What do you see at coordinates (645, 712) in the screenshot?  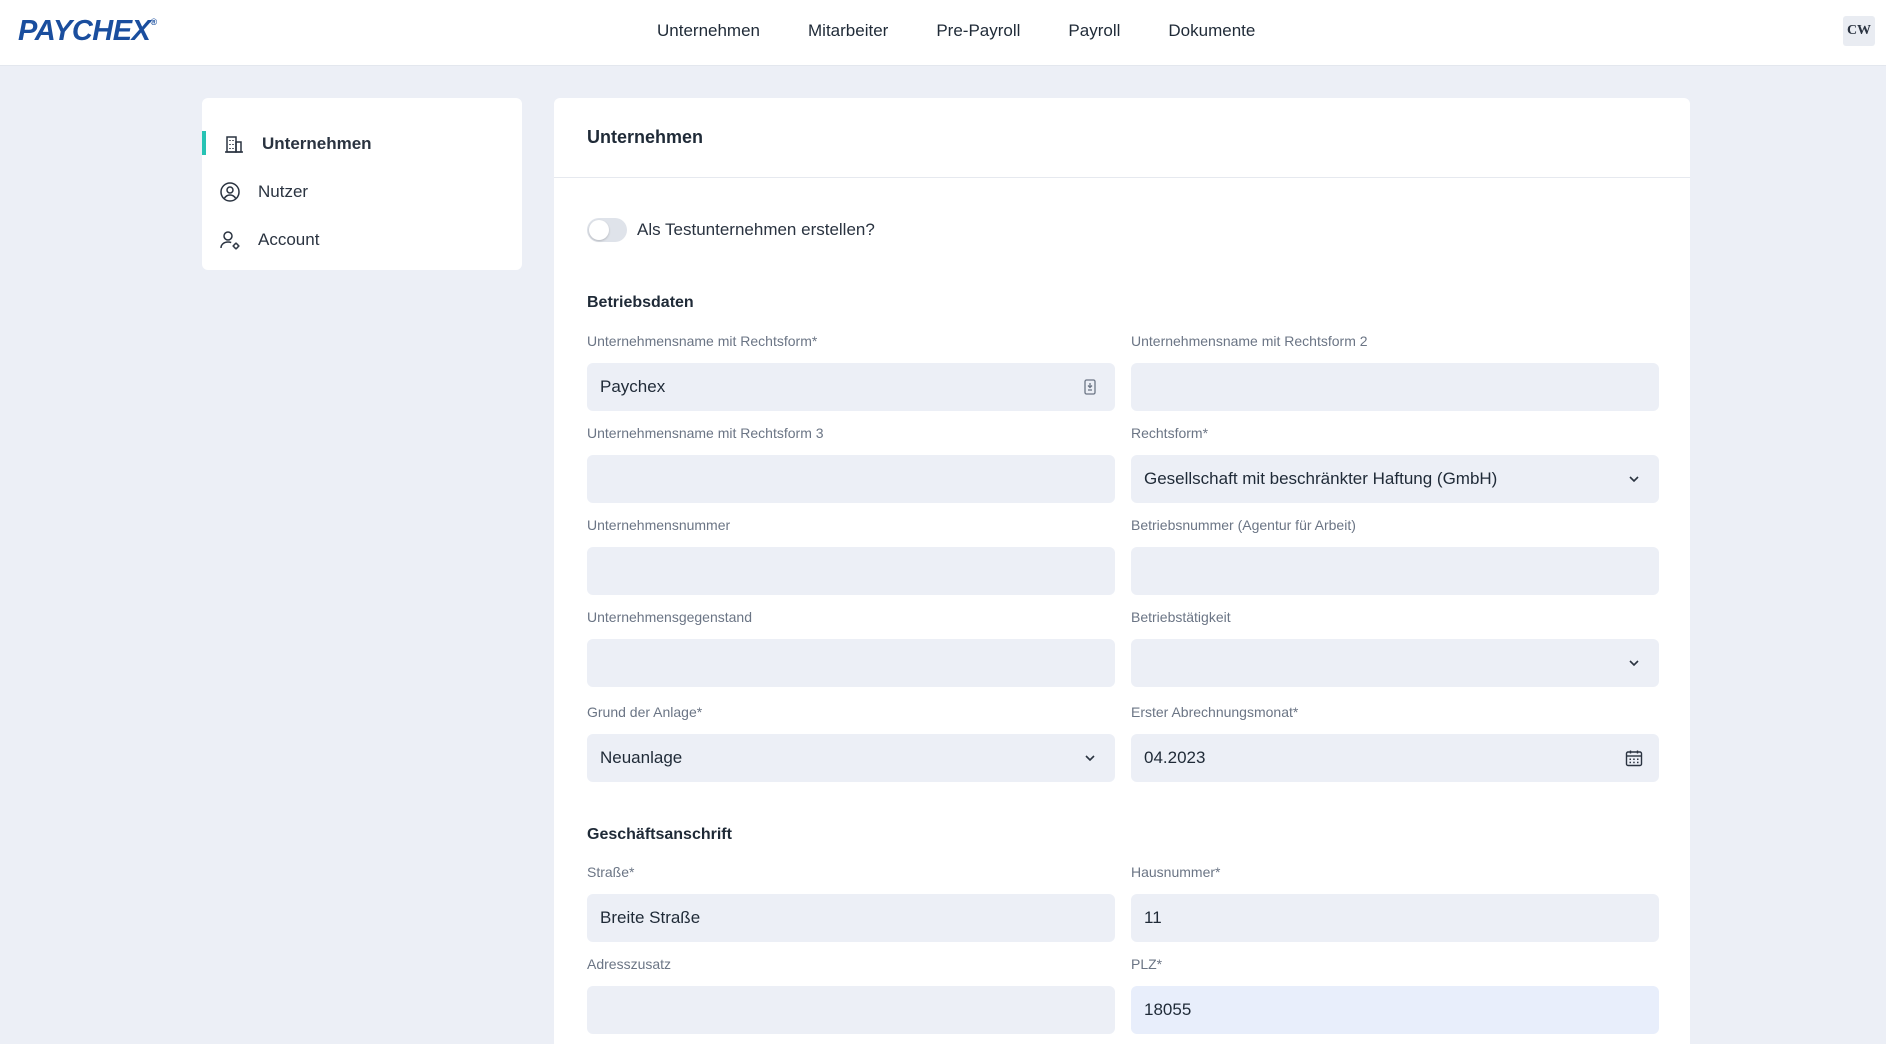 I see `field-label: Grund der Anlage*` at bounding box center [645, 712].